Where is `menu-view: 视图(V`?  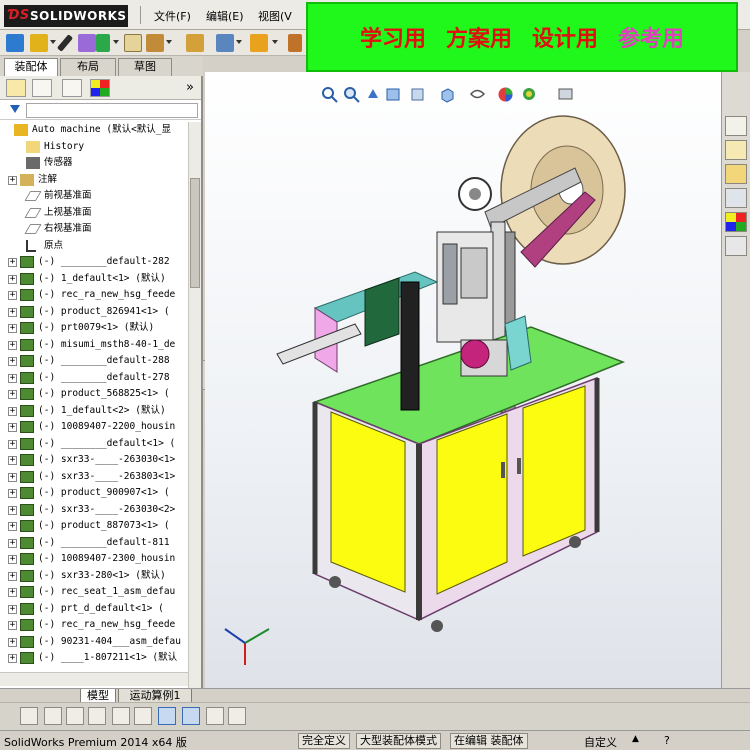 menu-view: 视图(V is located at coordinates (275, 16).